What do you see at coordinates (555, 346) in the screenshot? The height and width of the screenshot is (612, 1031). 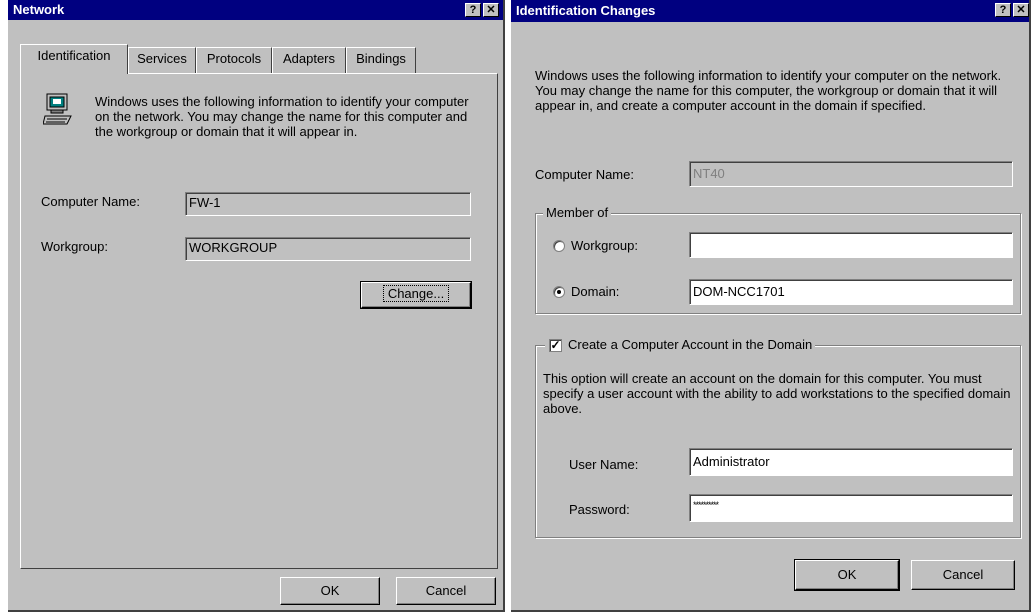 I see `create-account-checkbox: ✓` at bounding box center [555, 346].